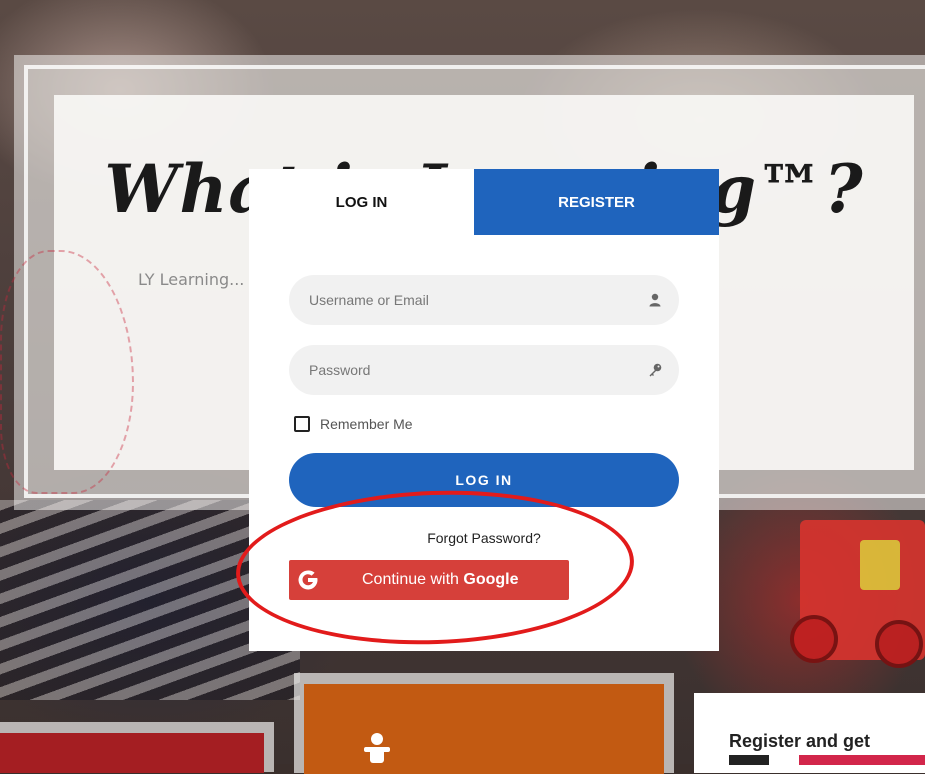 The height and width of the screenshot is (774, 925). Describe the element at coordinates (361, 202) in the screenshot. I see `tab-login: LOG IN` at that location.